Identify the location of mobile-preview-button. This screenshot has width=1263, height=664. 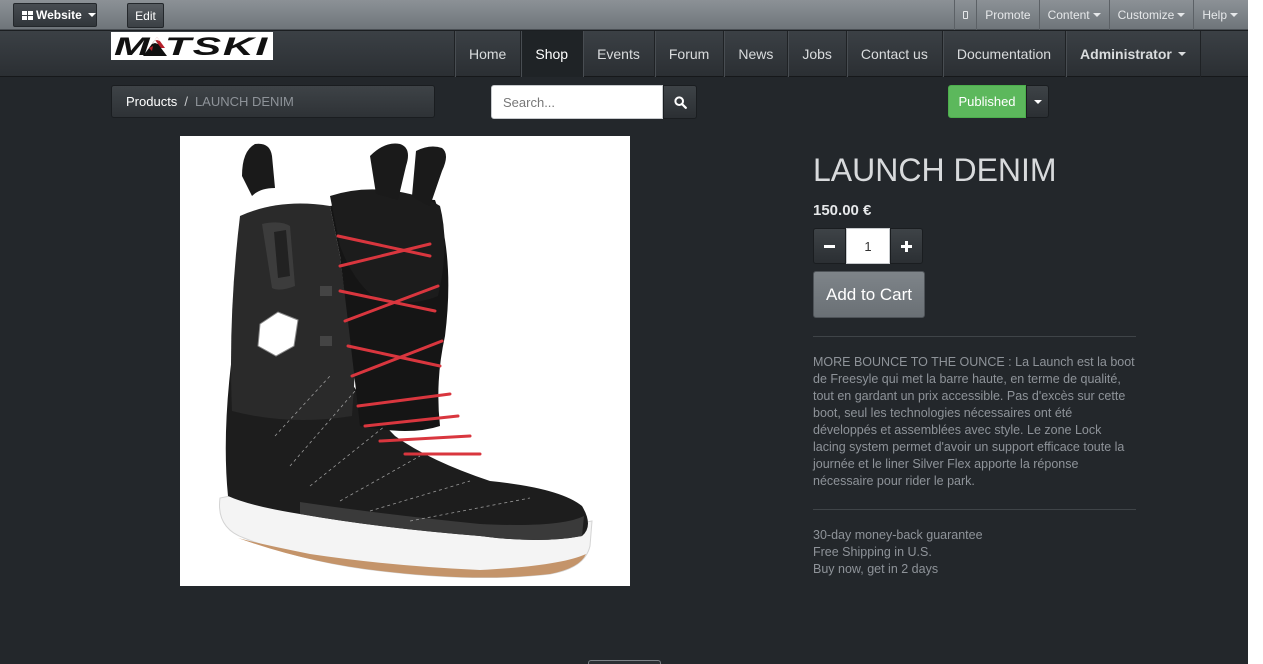
(965, 15).